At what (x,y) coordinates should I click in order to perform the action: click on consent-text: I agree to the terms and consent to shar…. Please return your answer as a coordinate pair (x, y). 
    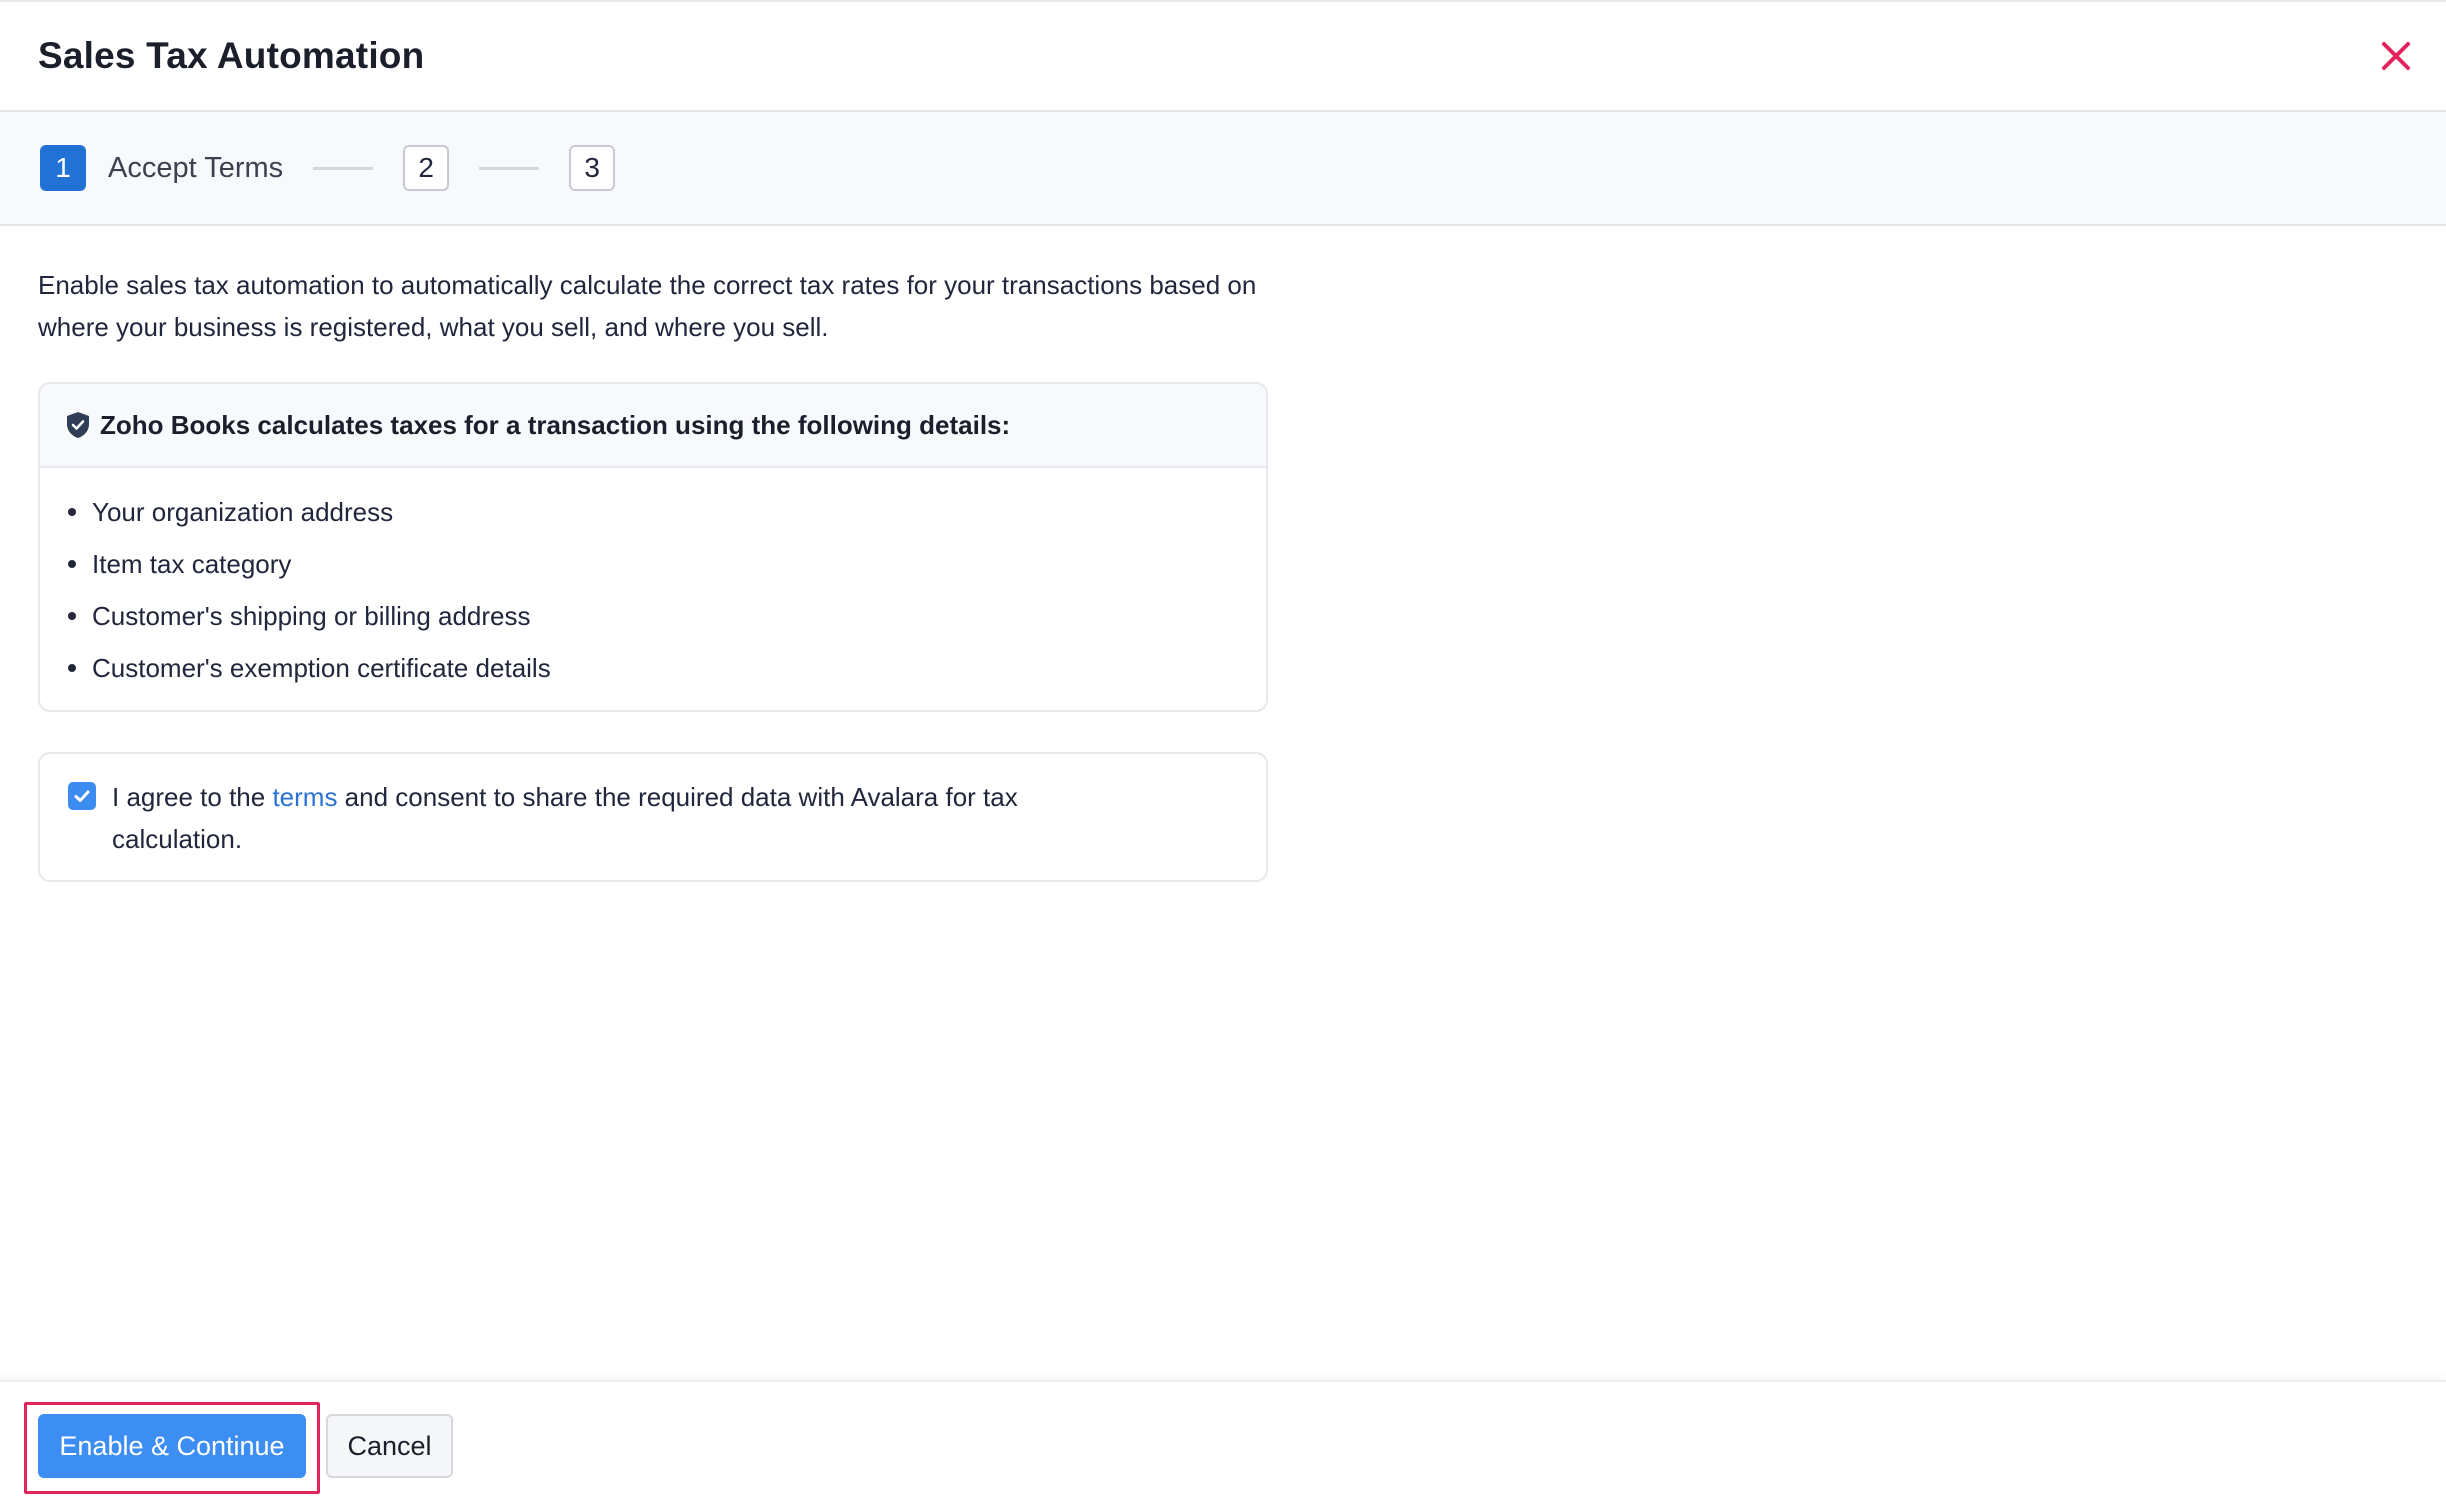
    Looking at the image, I should click on (612, 818).